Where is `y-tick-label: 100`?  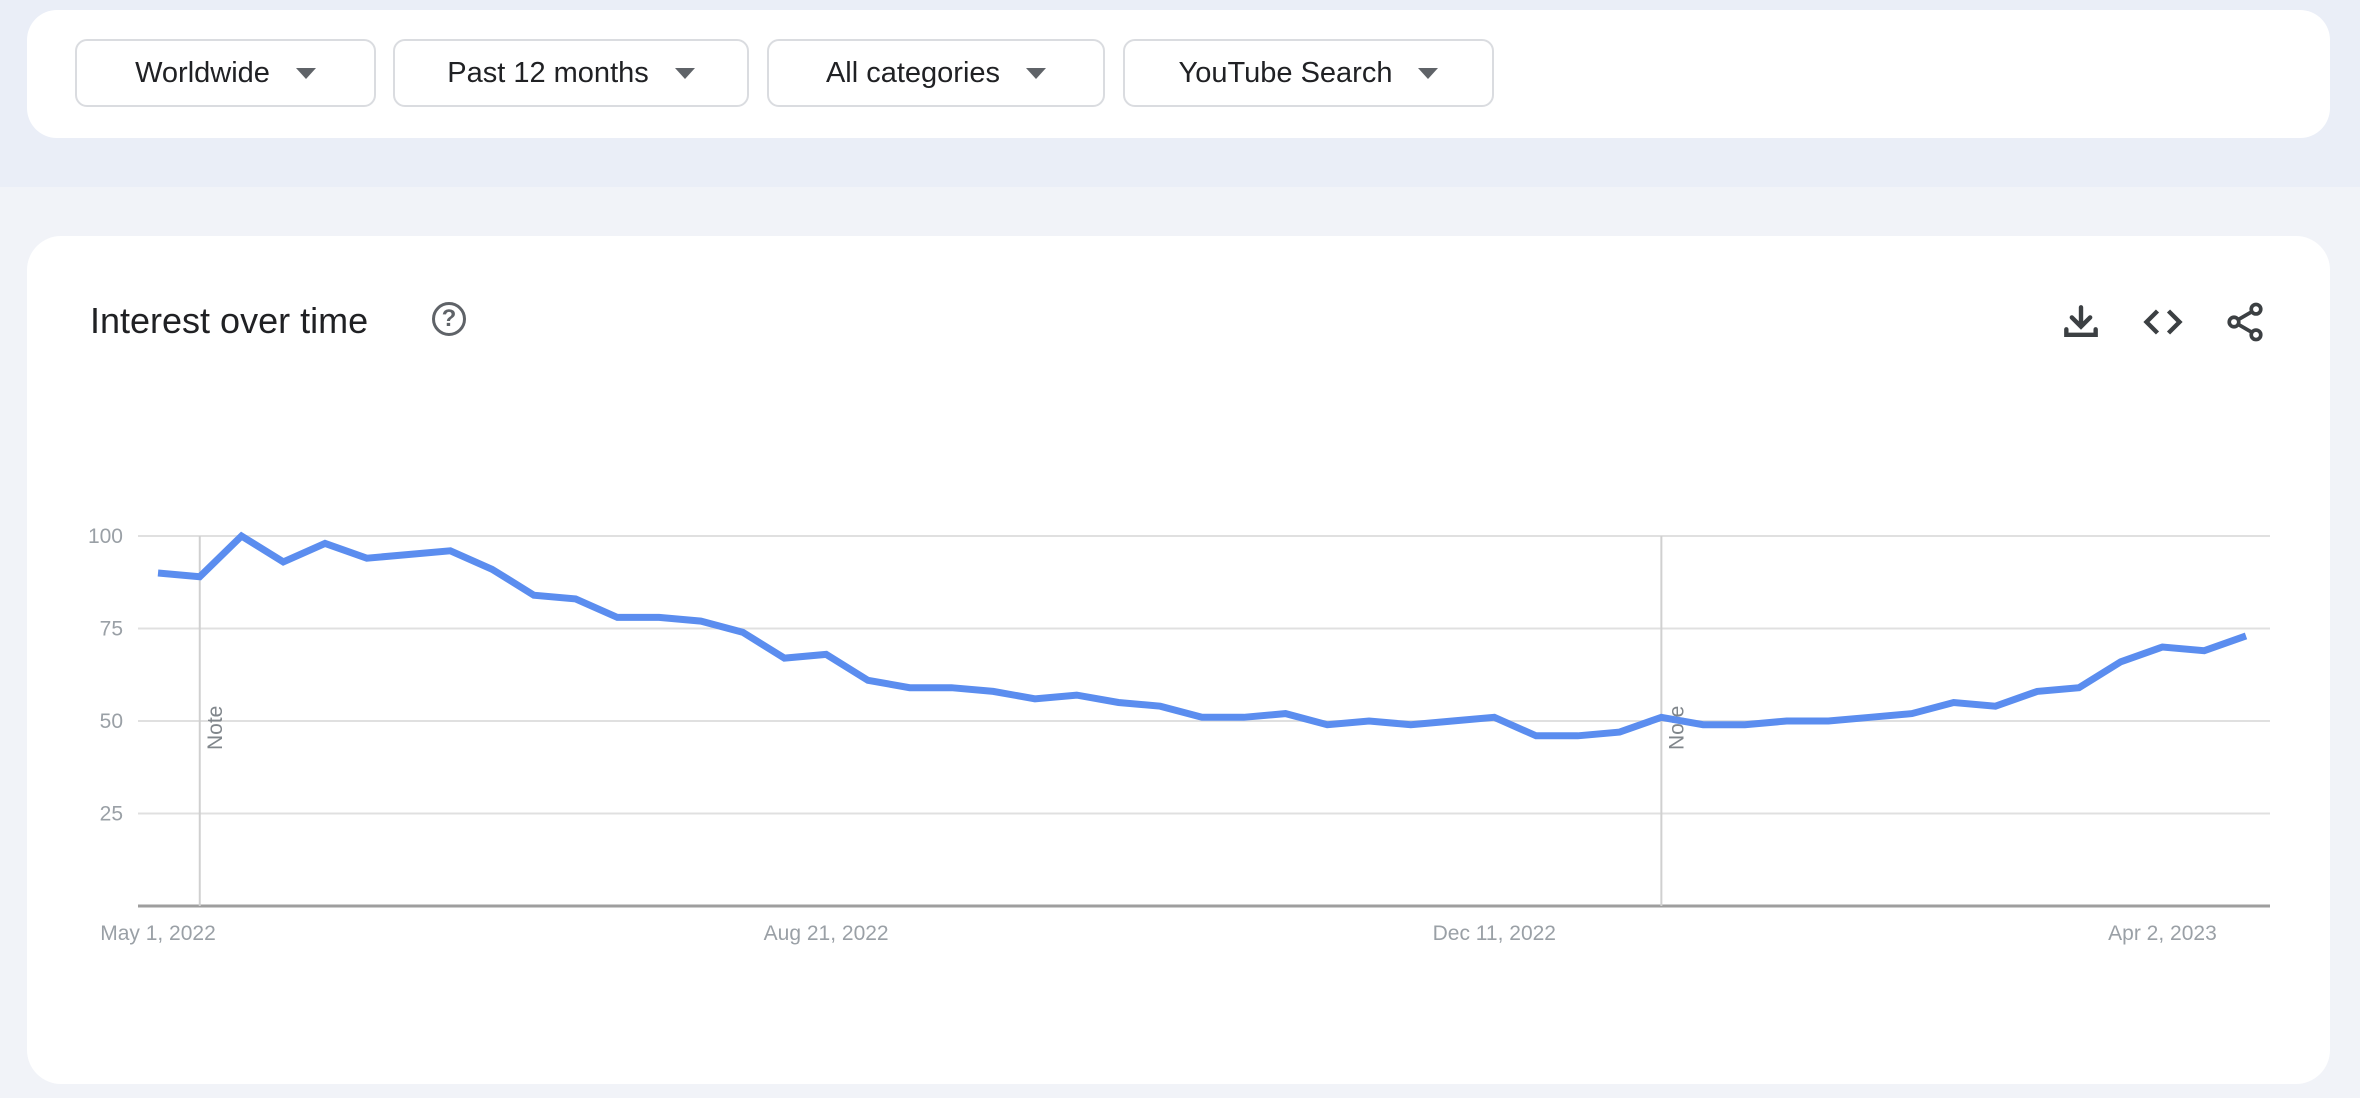
y-tick-label: 100 is located at coordinates (105, 536).